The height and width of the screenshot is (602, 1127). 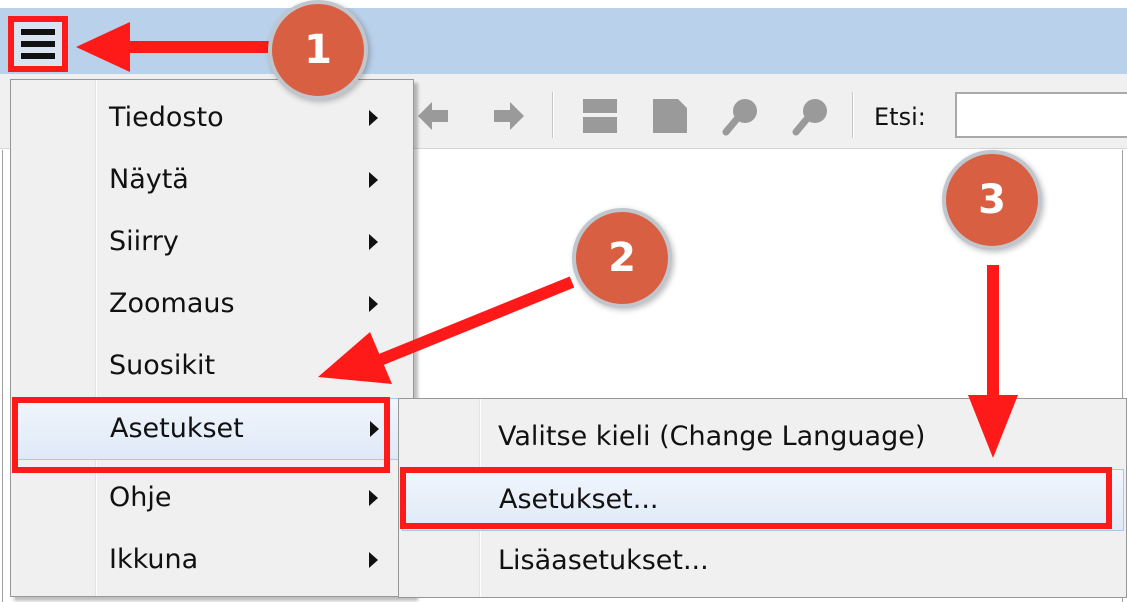 What do you see at coordinates (900, 117) in the screenshot?
I see `search-label: Etsi:` at bounding box center [900, 117].